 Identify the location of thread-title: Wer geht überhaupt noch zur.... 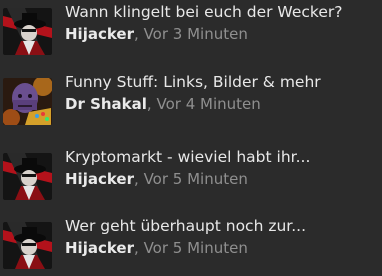
(185, 226).